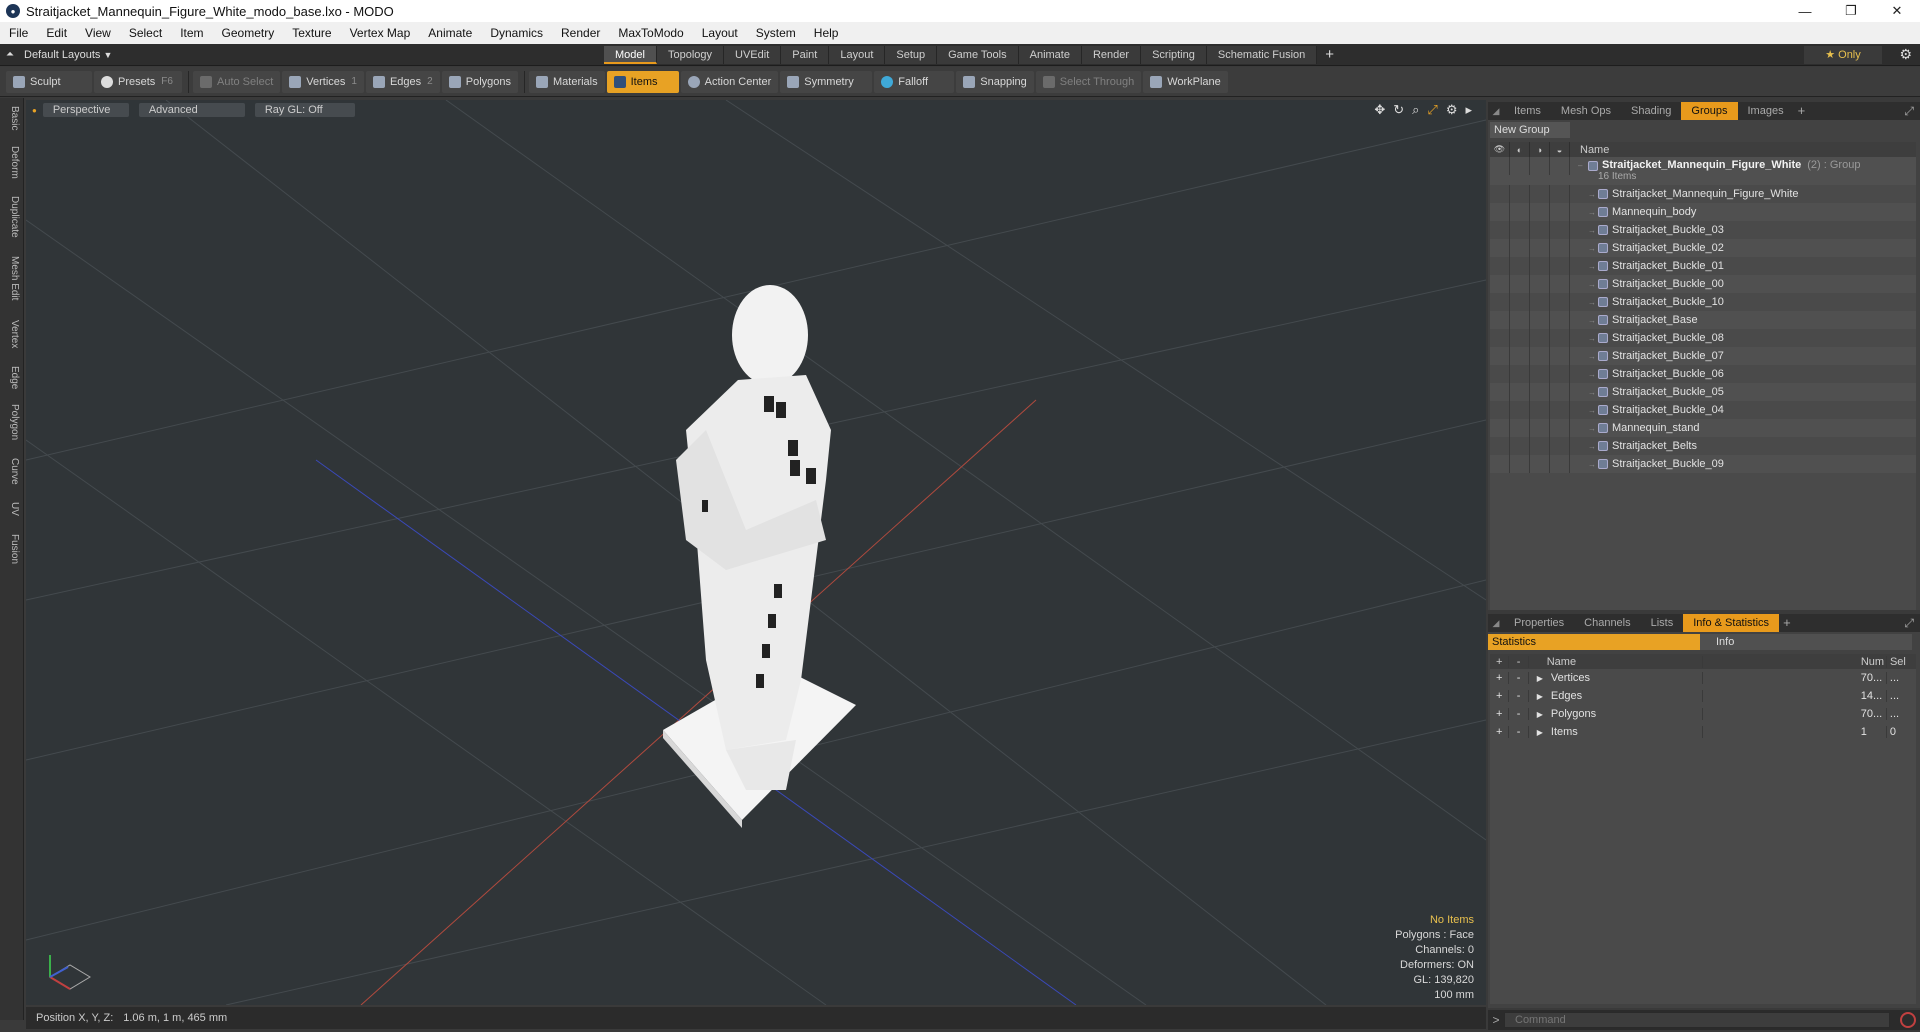  Describe the element at coordinates (1185, 81) in the screenshot. I see `workplane-button: WorkPlane` at that location.